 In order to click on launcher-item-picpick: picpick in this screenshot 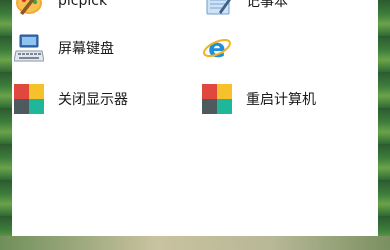, I will do `click(60, 8)`.